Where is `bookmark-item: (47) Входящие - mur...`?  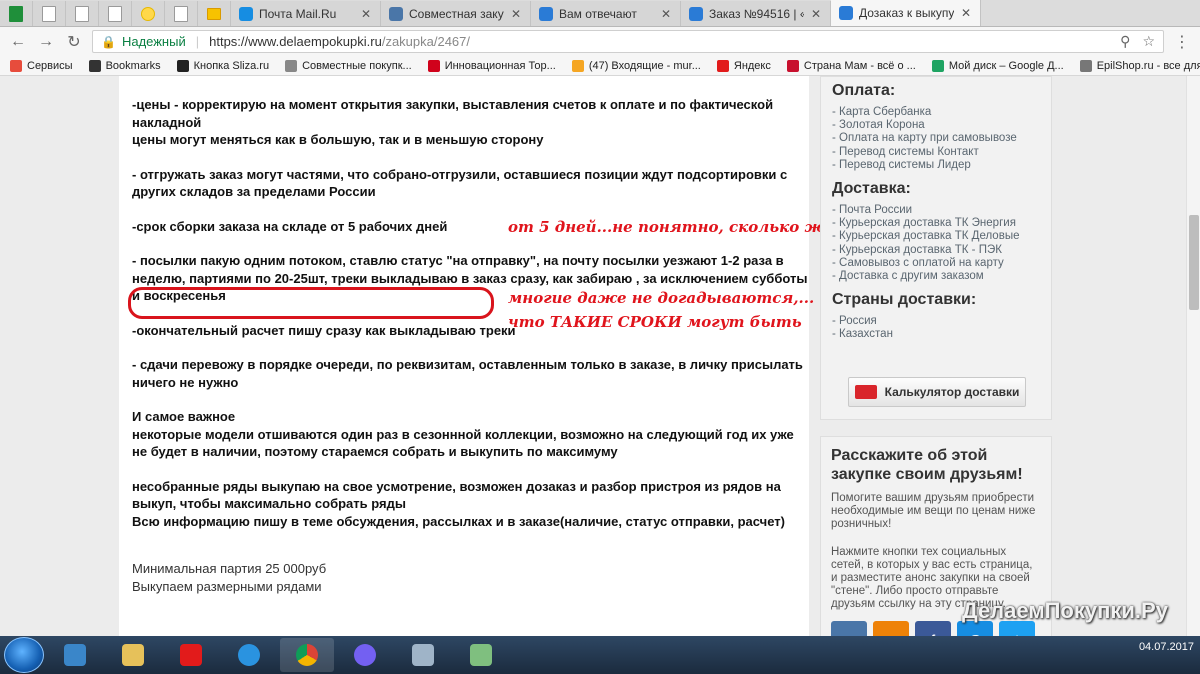 bookmark-item: (47) Входящие - mur... is located at coordinates (636, 65).